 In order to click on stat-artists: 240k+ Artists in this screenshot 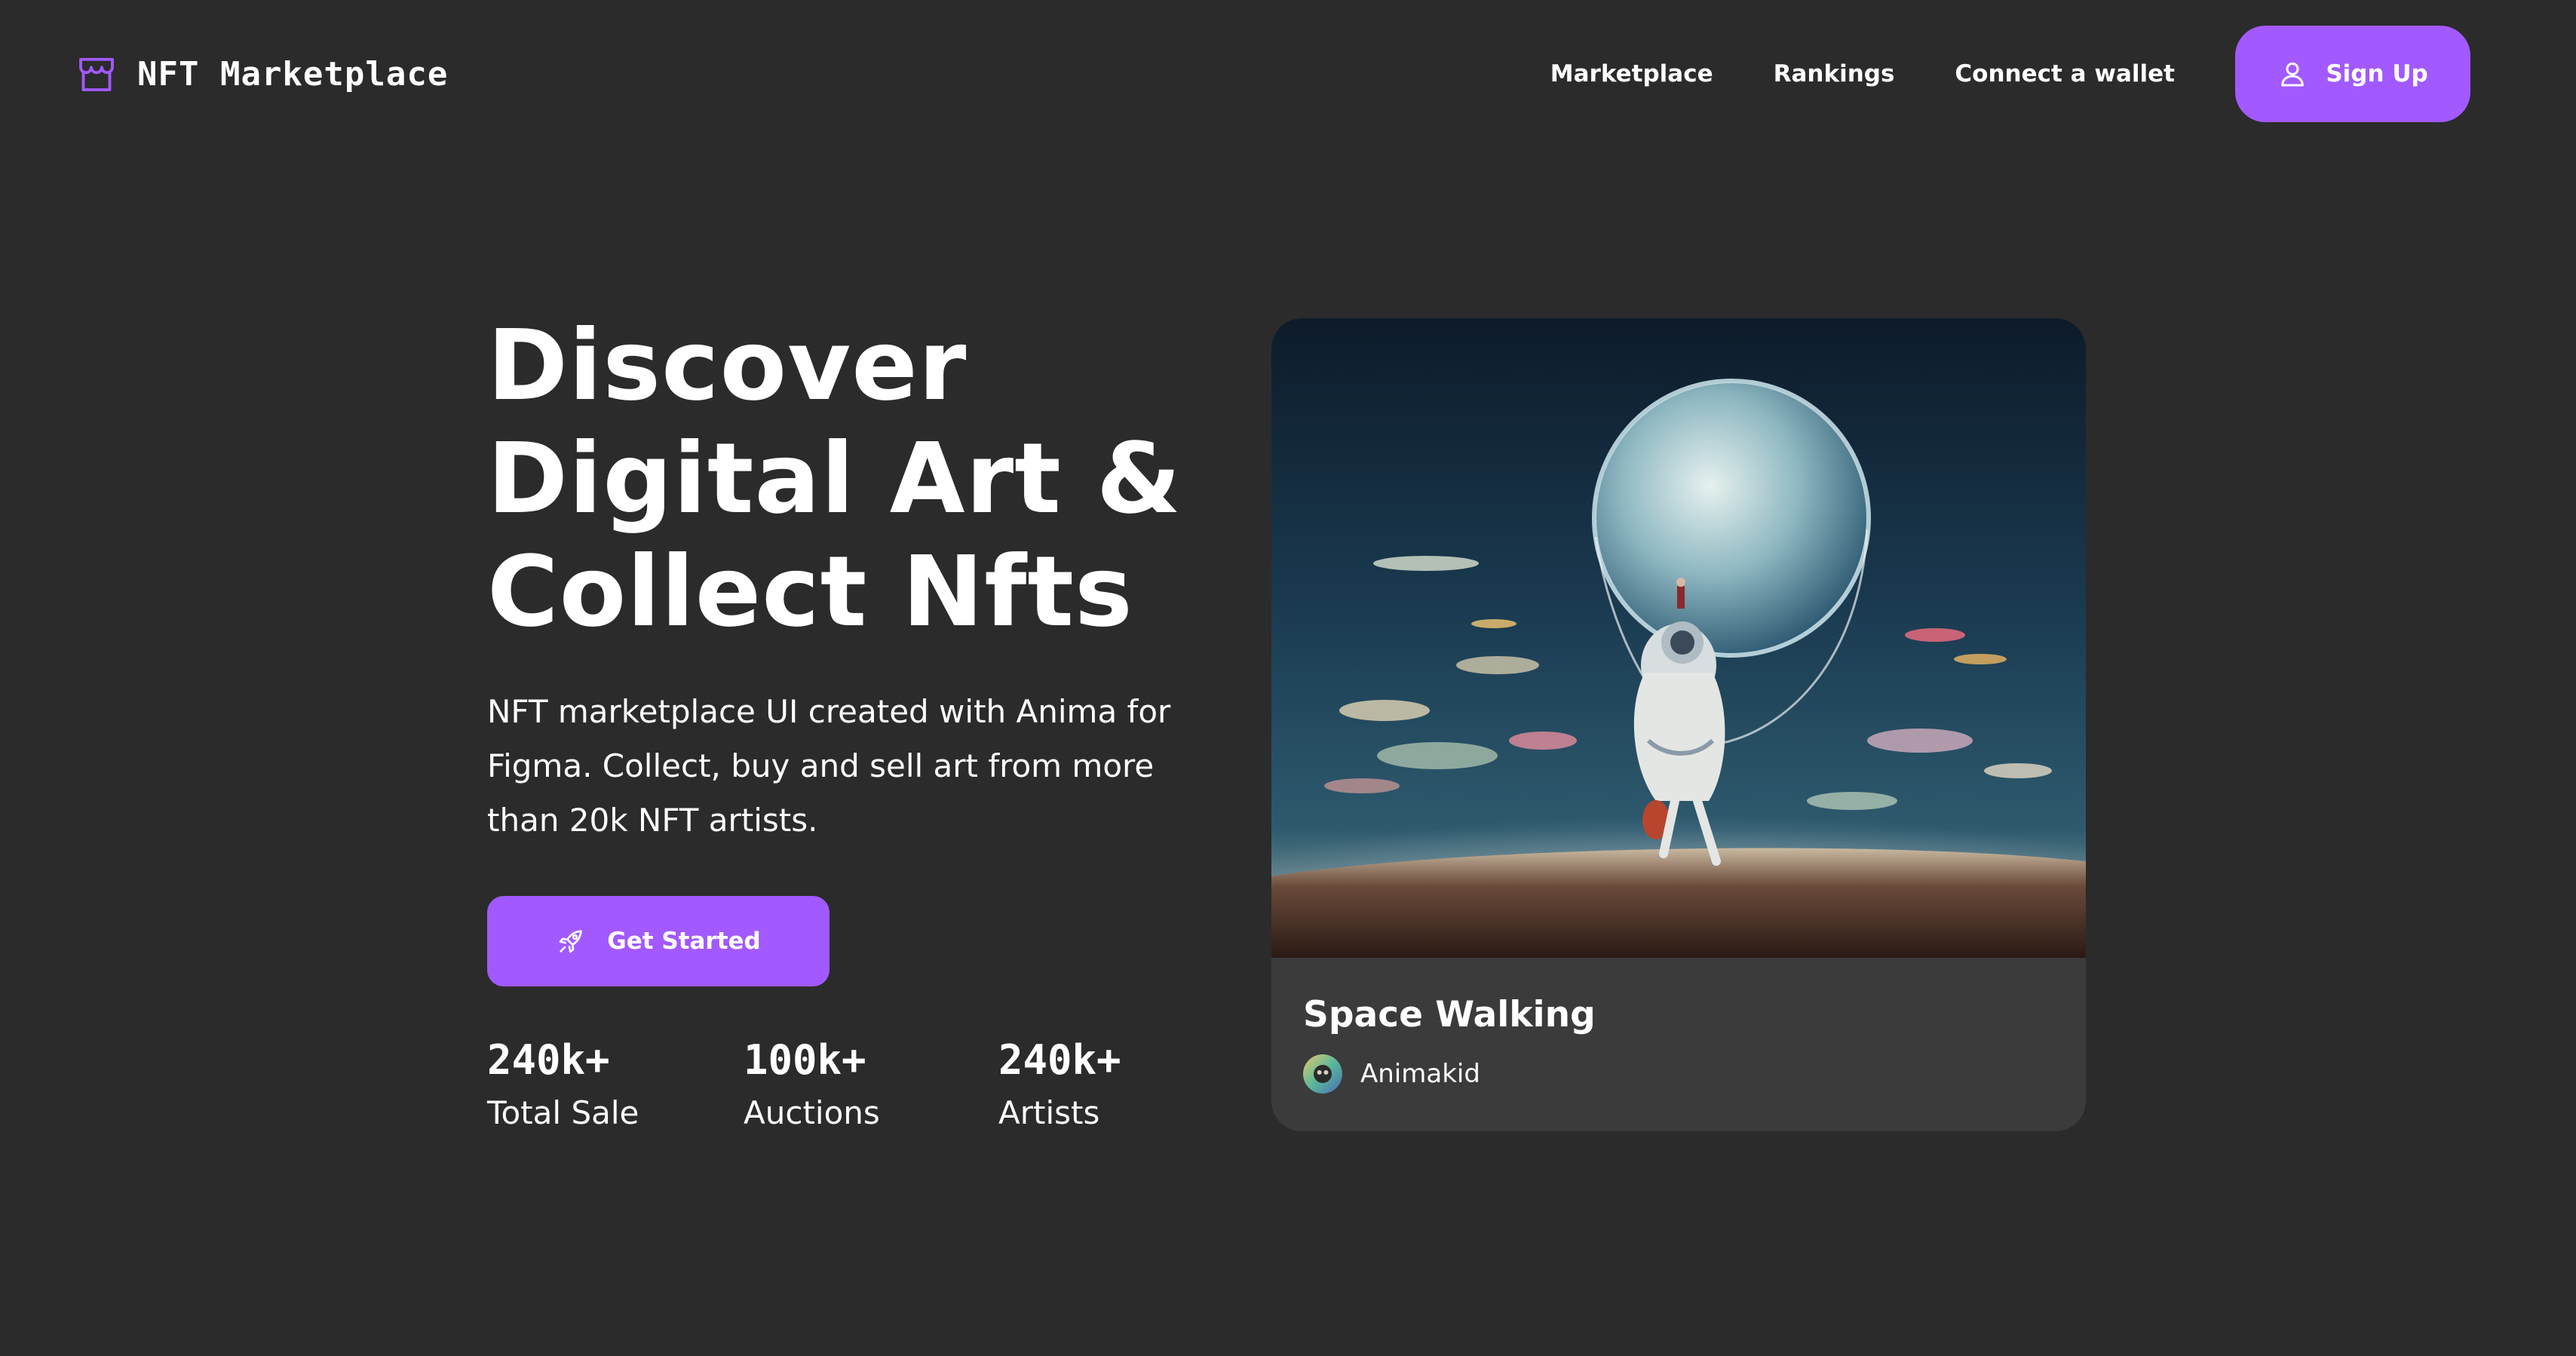, I will do `click(1119, 1086)`.